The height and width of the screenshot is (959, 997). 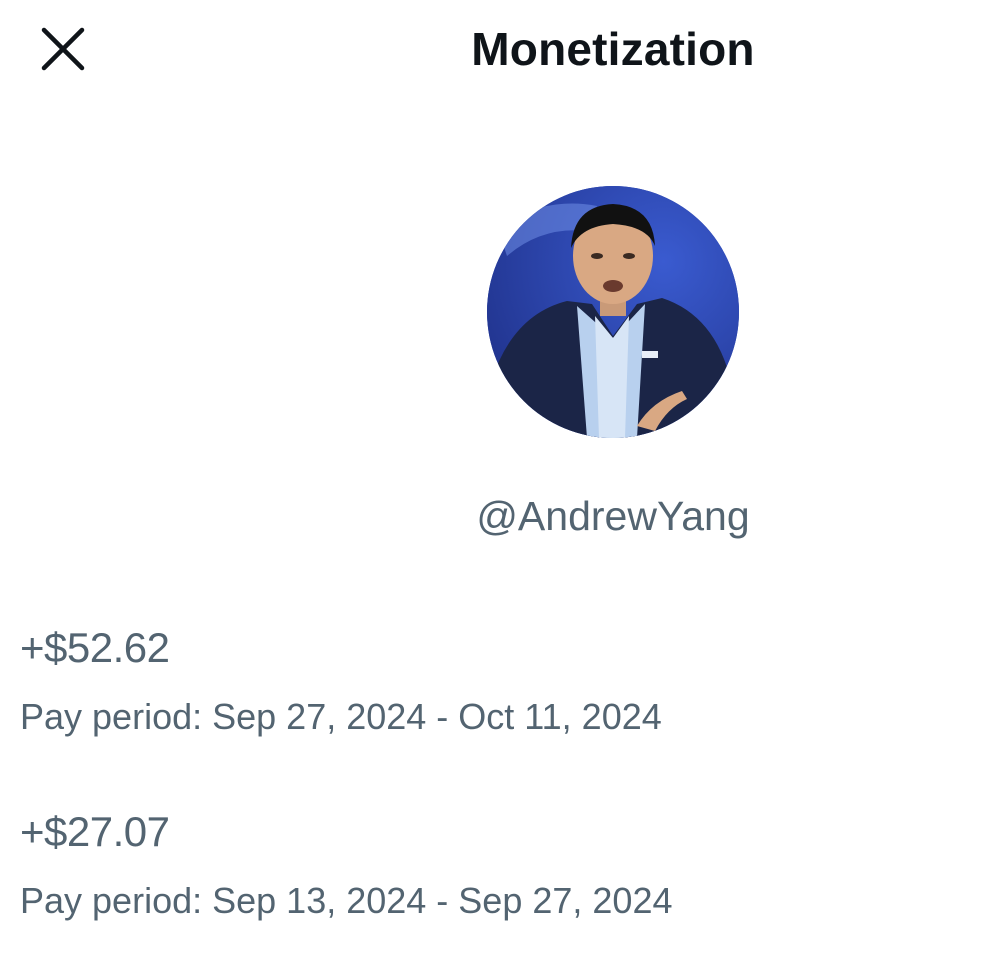 What do you see at coordinates (95, 647) in the screenshot?
I see `payout-amount: +$52.62` at bounding box center [95, 647].